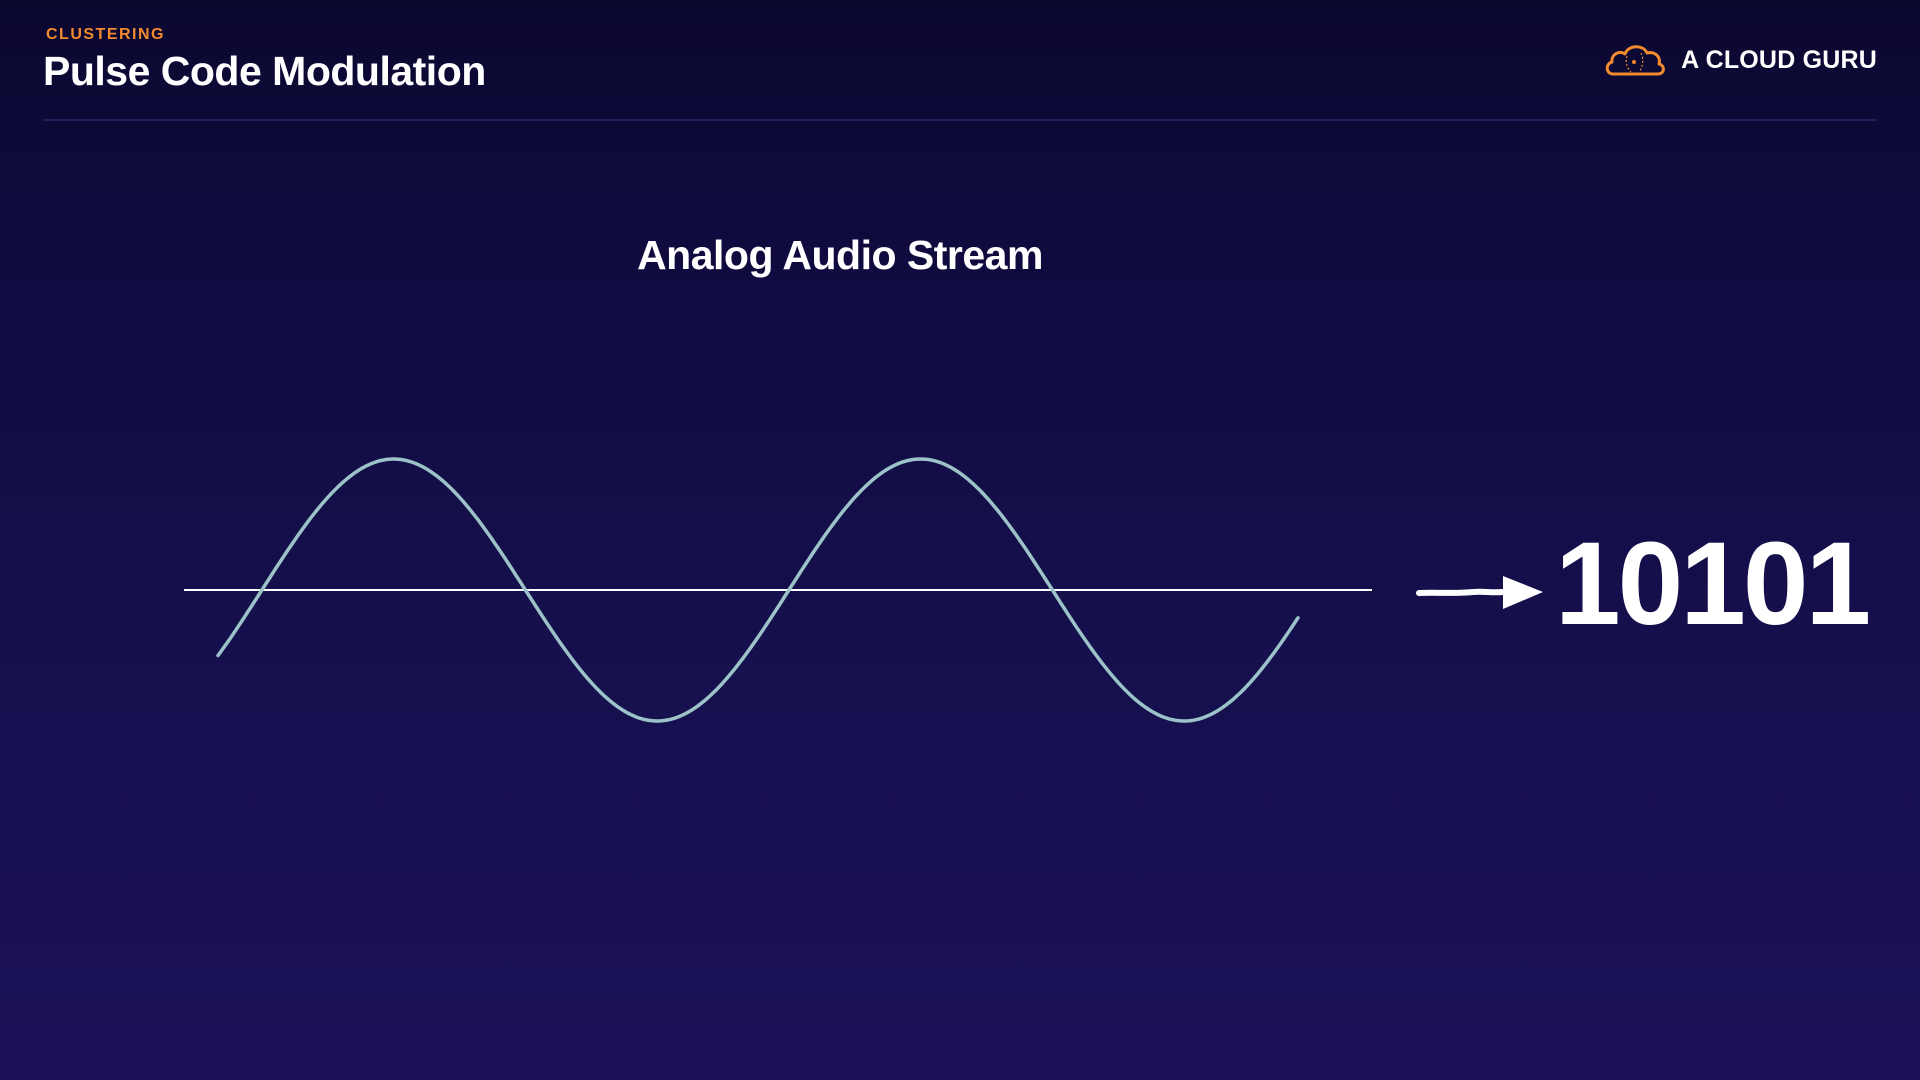  What do you see at coordinates (1713, 584) in the screenshot?
I see `digital-output: 10101` at bounding box center [1713, 584].